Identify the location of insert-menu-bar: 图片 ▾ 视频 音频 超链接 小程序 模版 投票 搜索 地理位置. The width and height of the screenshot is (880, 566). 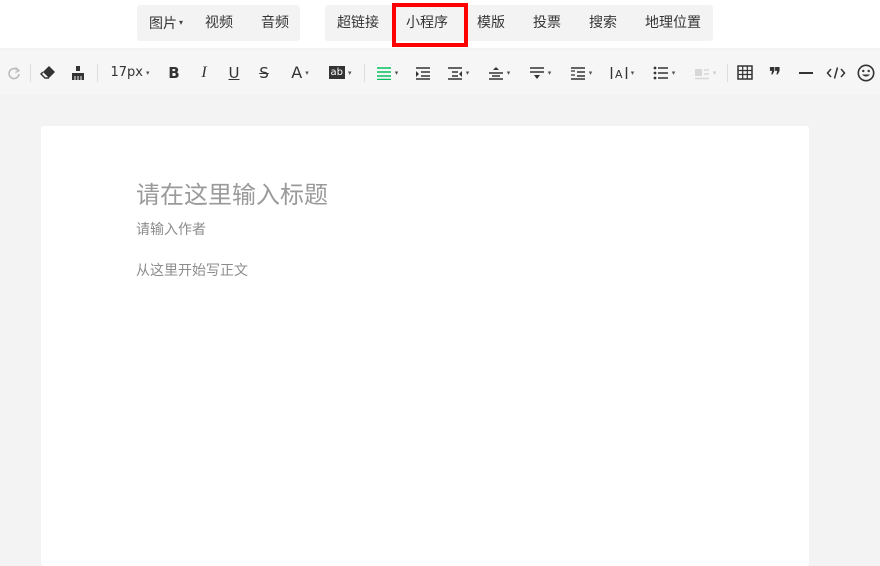
(440, 24).